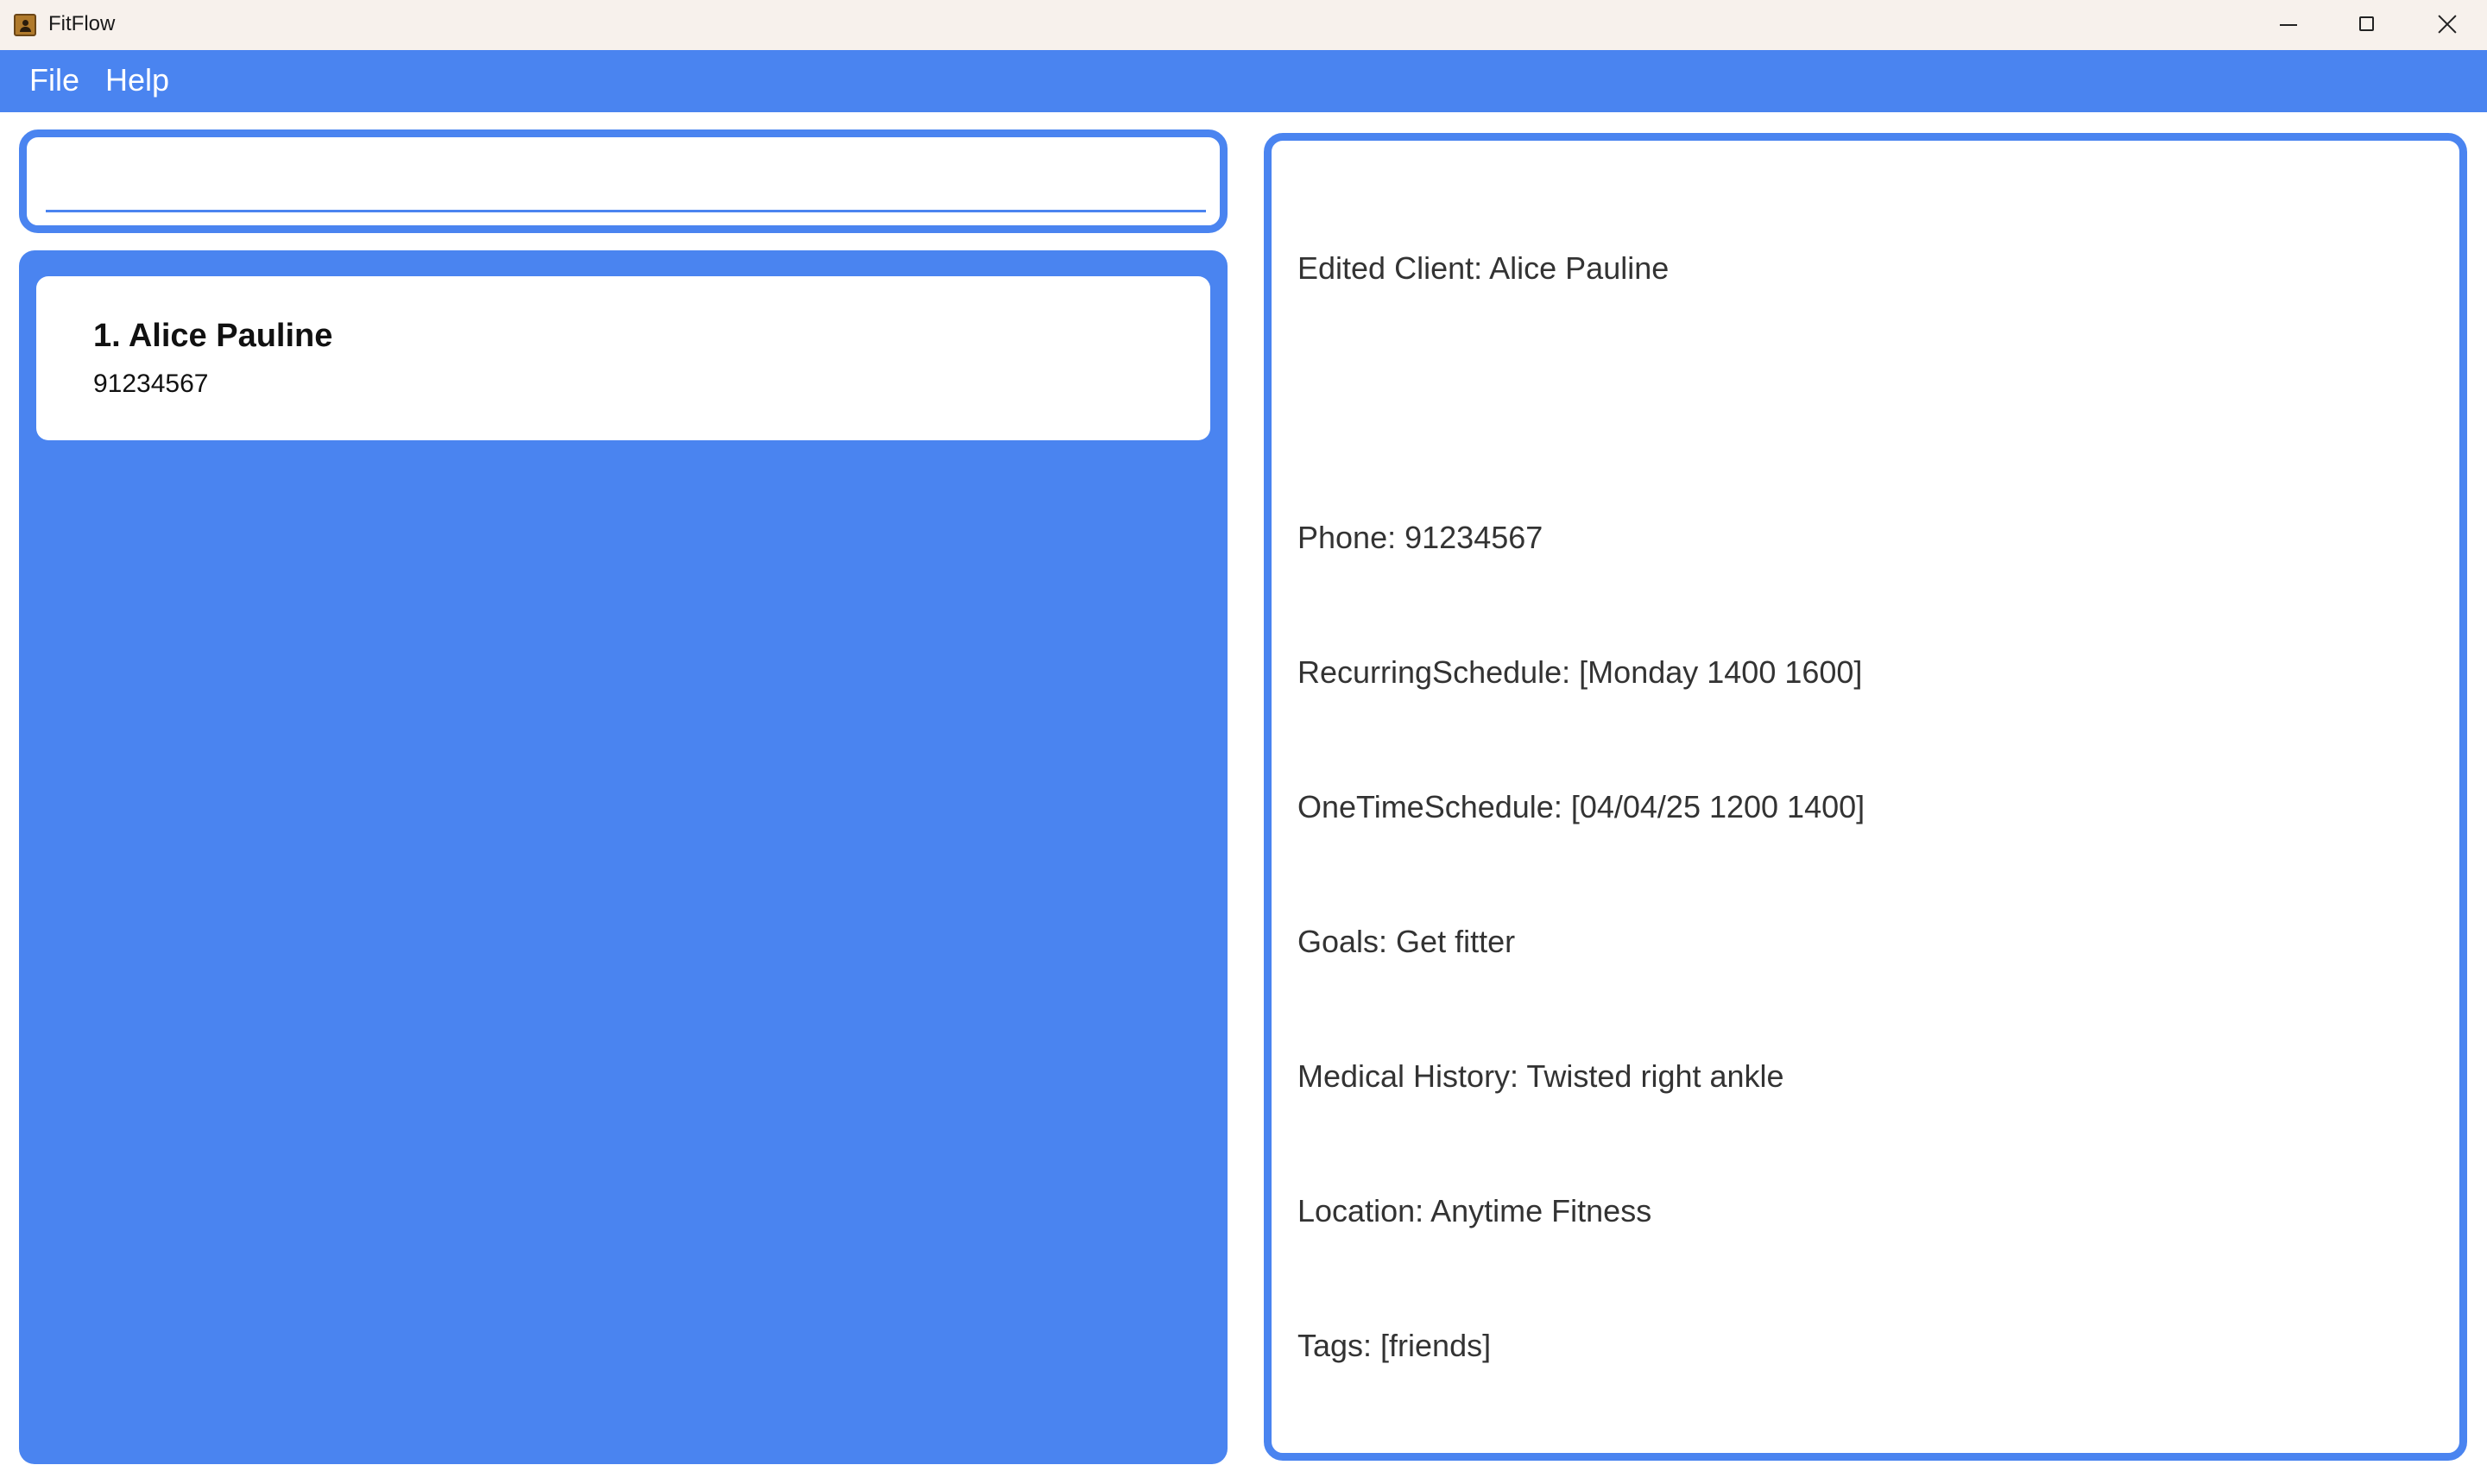  What do you see at coordinates (1394, 1345) in the screenshot?
I see `result-line-tags: Tags: [friends]` at bounding box center [1394, 1345].